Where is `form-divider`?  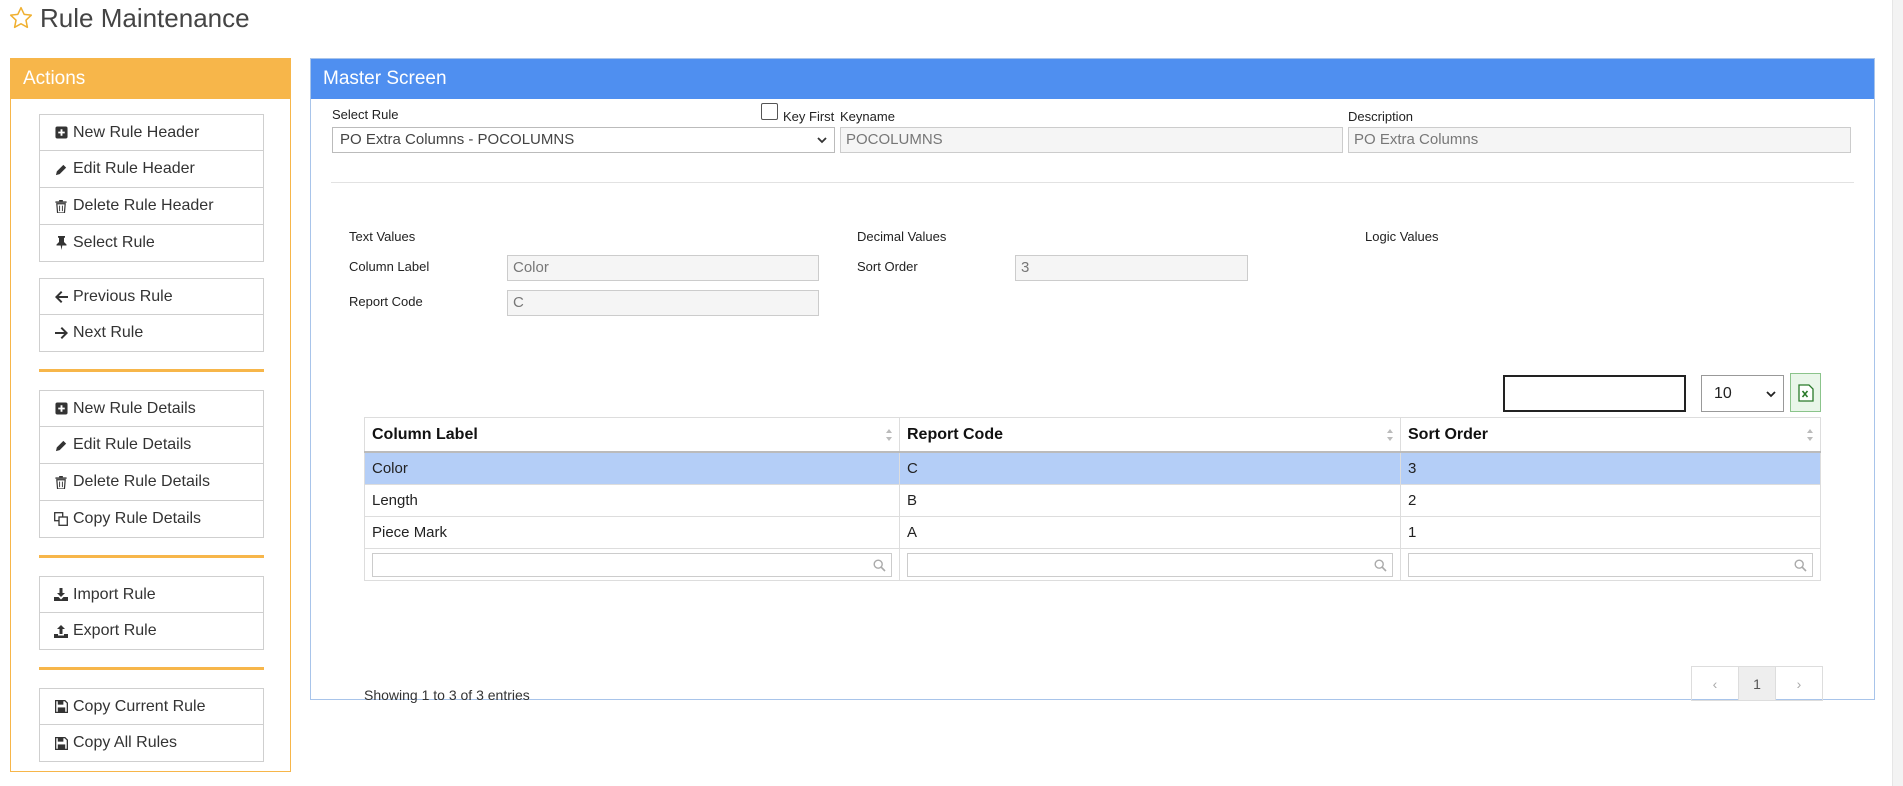 form-divider is located at coordinates (1092, 182).